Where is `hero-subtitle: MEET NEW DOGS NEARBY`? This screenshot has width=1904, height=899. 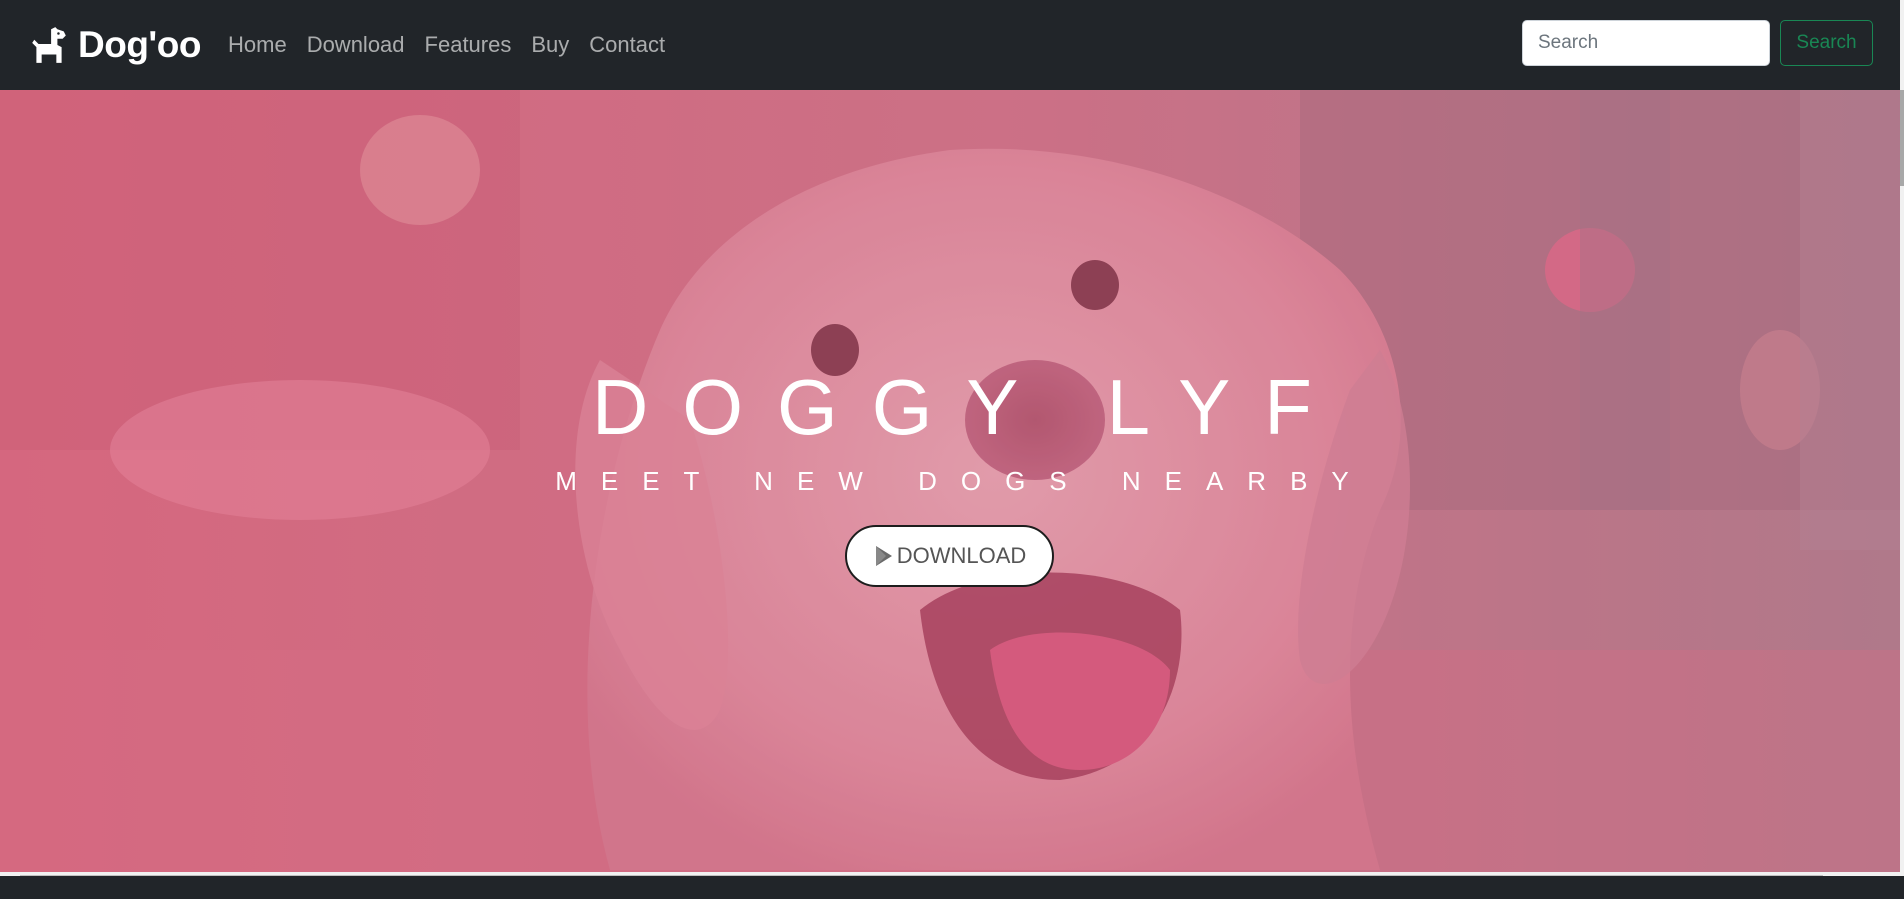 hero-subtitle: MEET NEW DOGS NEARBY is located at coordinates (964, 481).